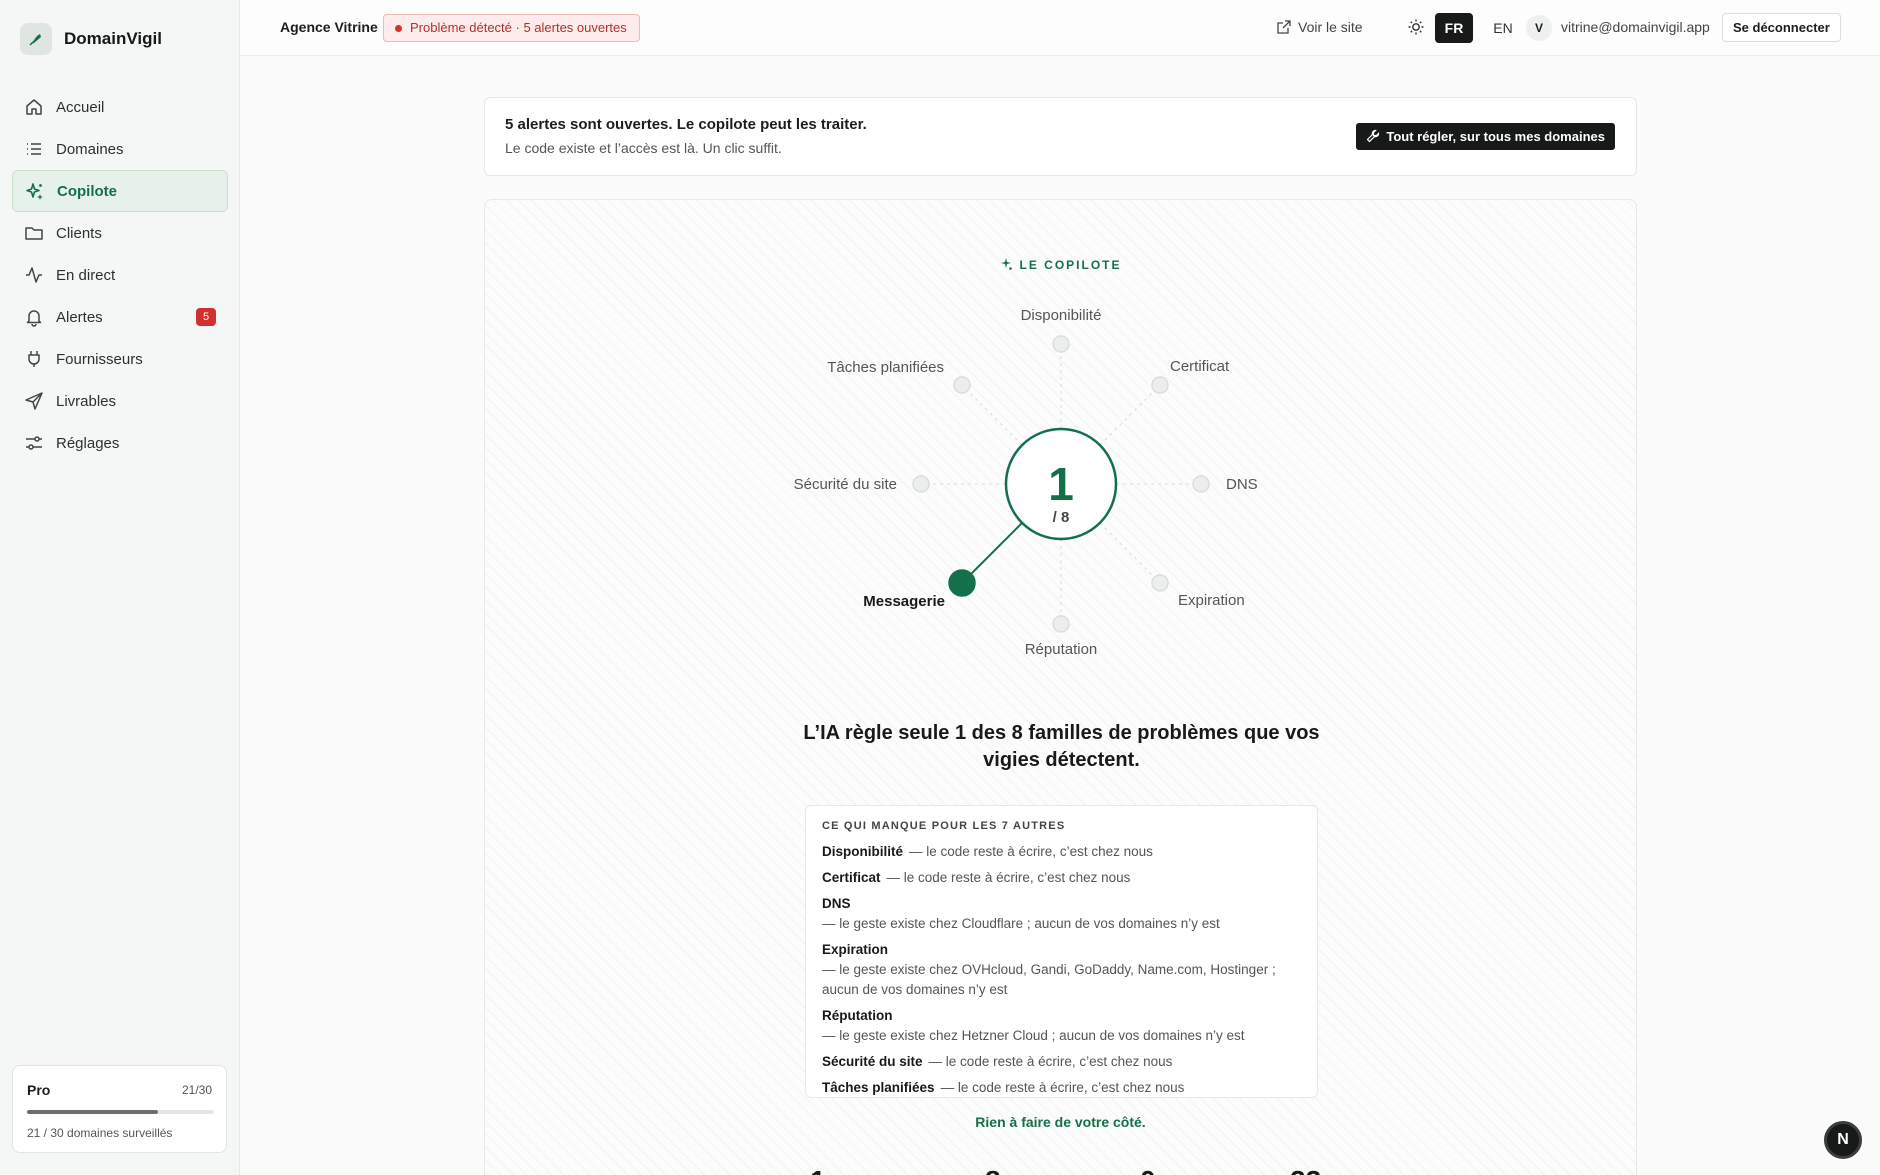  I want to click on logout-button: Se déconnecter, so click(1781, 27).